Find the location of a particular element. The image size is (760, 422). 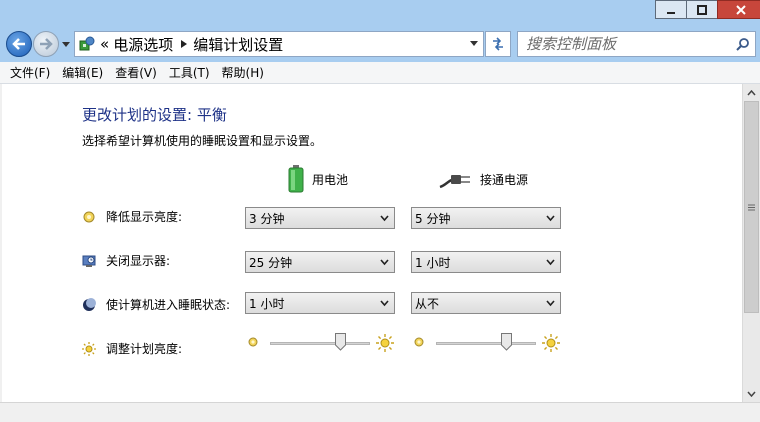

refresh-icon is located at coordinates (498, 44).